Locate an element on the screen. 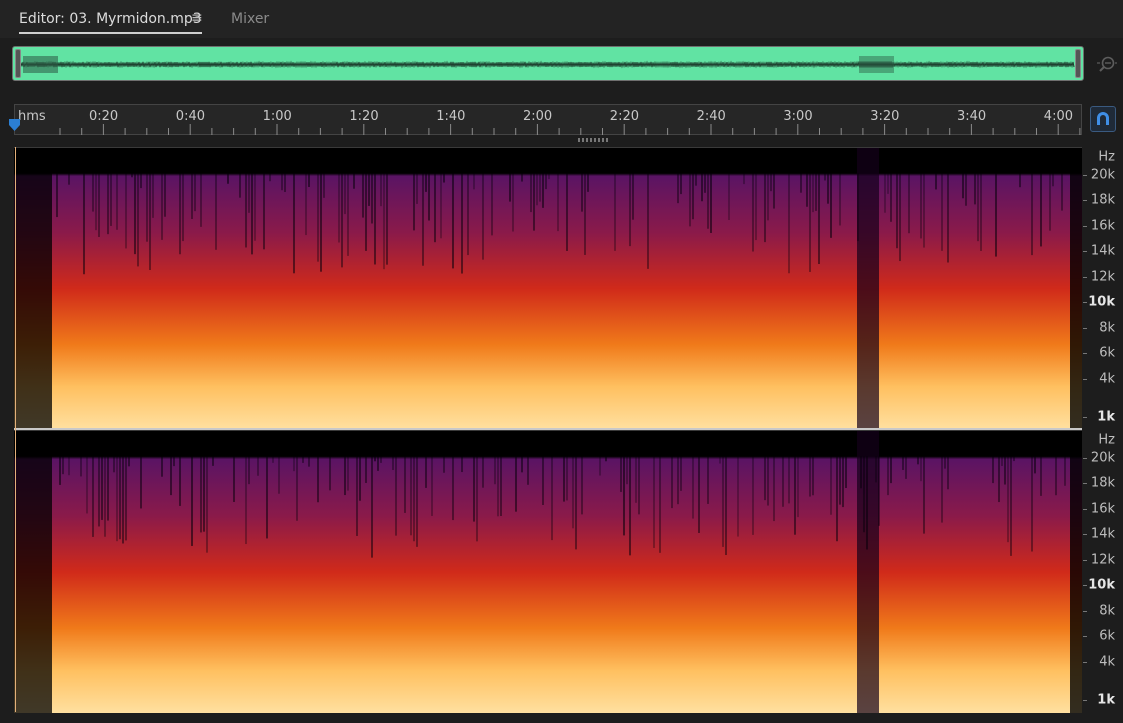 Image resolution: width=1123 pixels, height=723 pixels. tab-editor-label: Editor: 03. Myrmidon.mp3 is located at coordinates (110, 19).